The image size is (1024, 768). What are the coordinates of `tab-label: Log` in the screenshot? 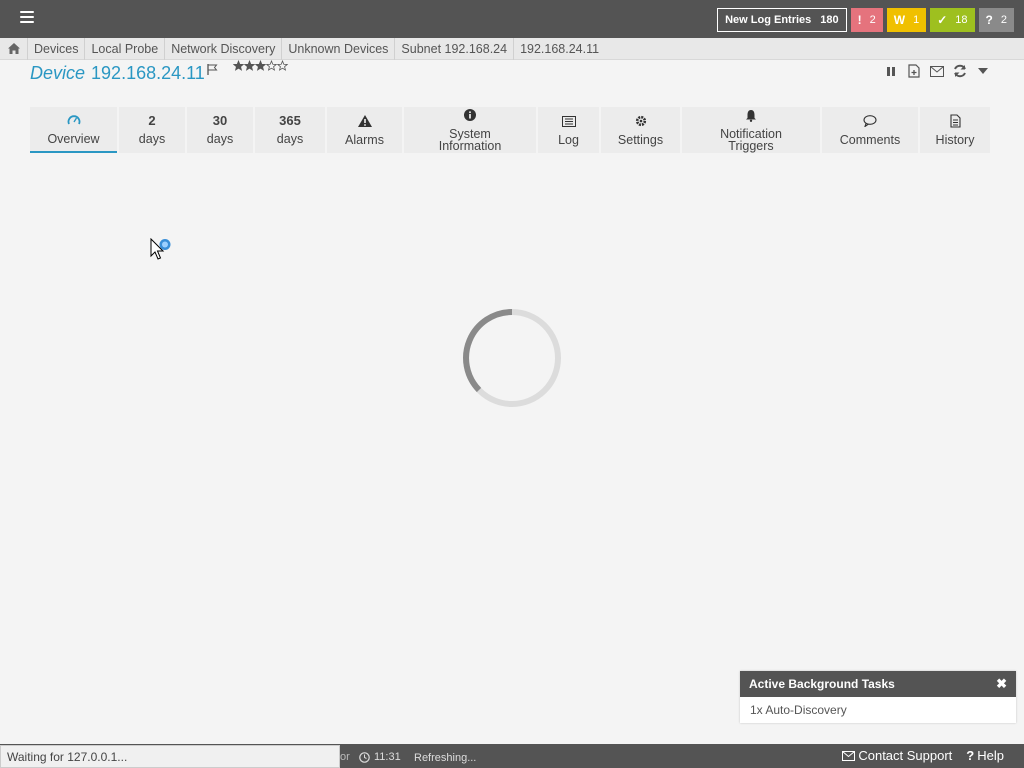 It's located at (568, 140).